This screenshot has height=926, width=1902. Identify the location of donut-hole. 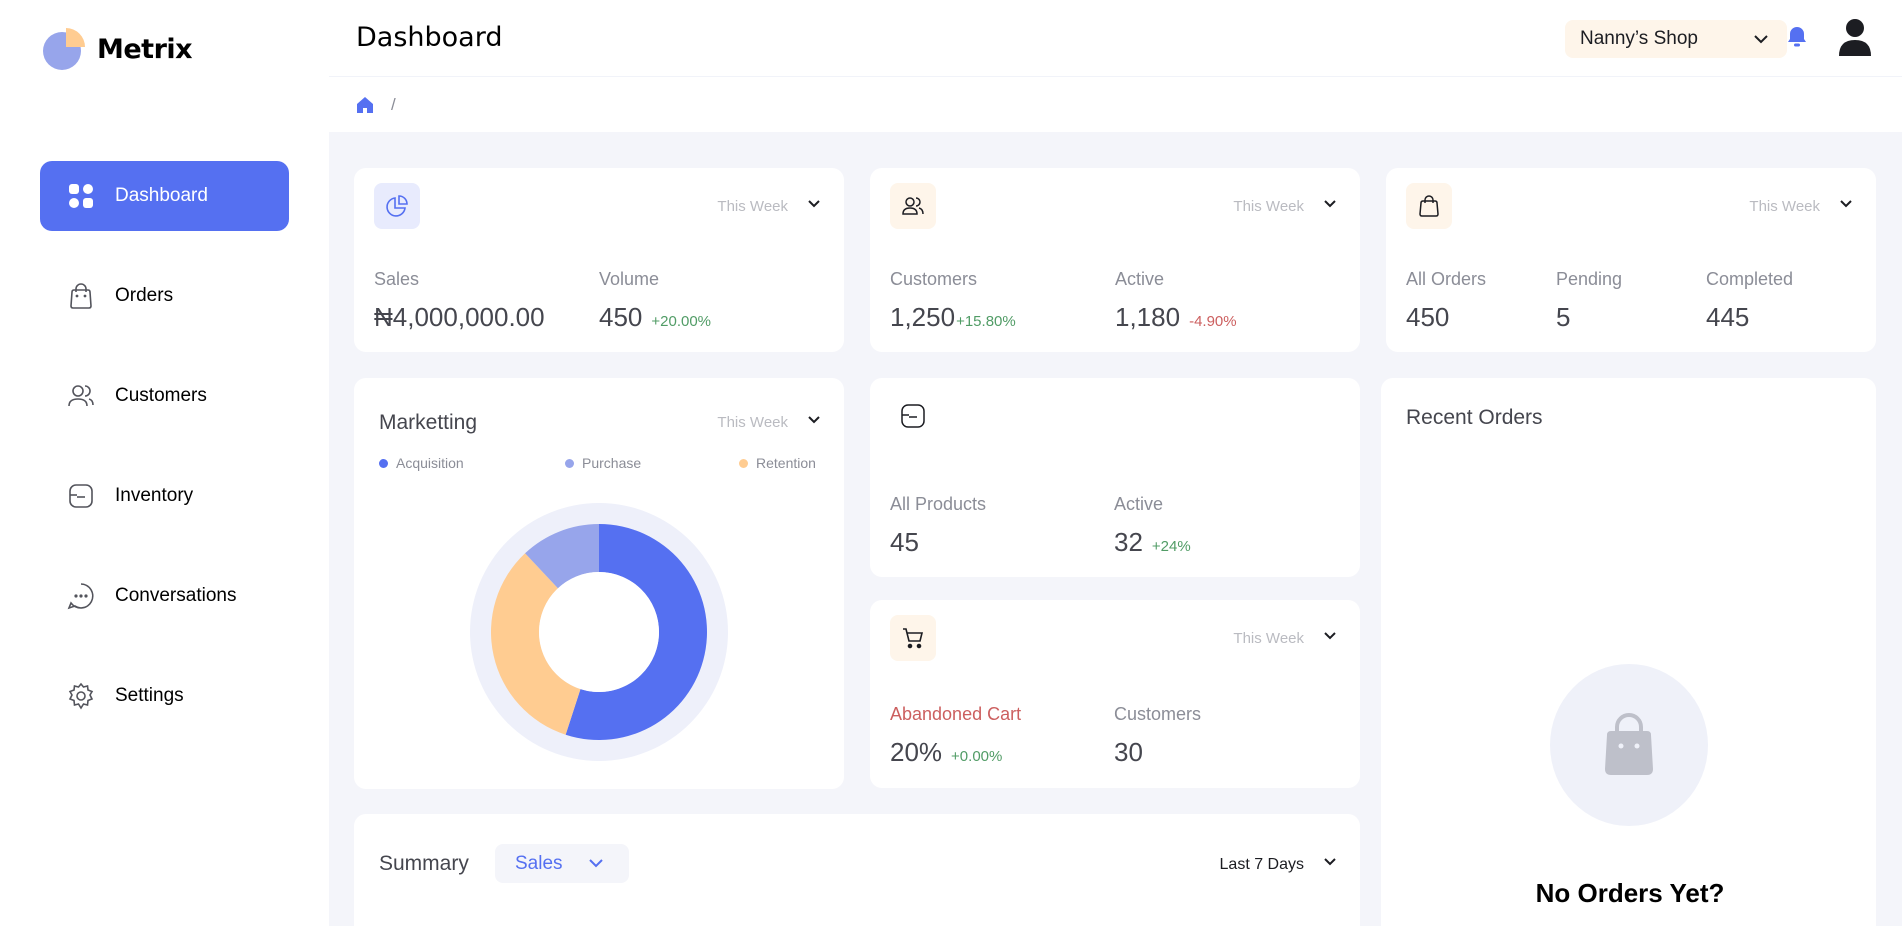
(599, 632).